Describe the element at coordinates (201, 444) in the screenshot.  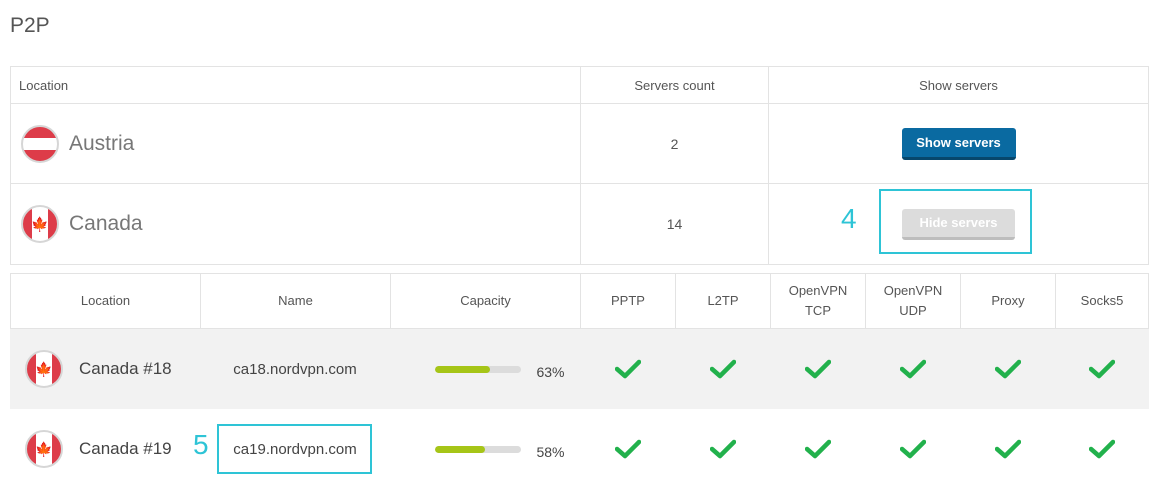
I see `callout-number-5: 5` at that location.